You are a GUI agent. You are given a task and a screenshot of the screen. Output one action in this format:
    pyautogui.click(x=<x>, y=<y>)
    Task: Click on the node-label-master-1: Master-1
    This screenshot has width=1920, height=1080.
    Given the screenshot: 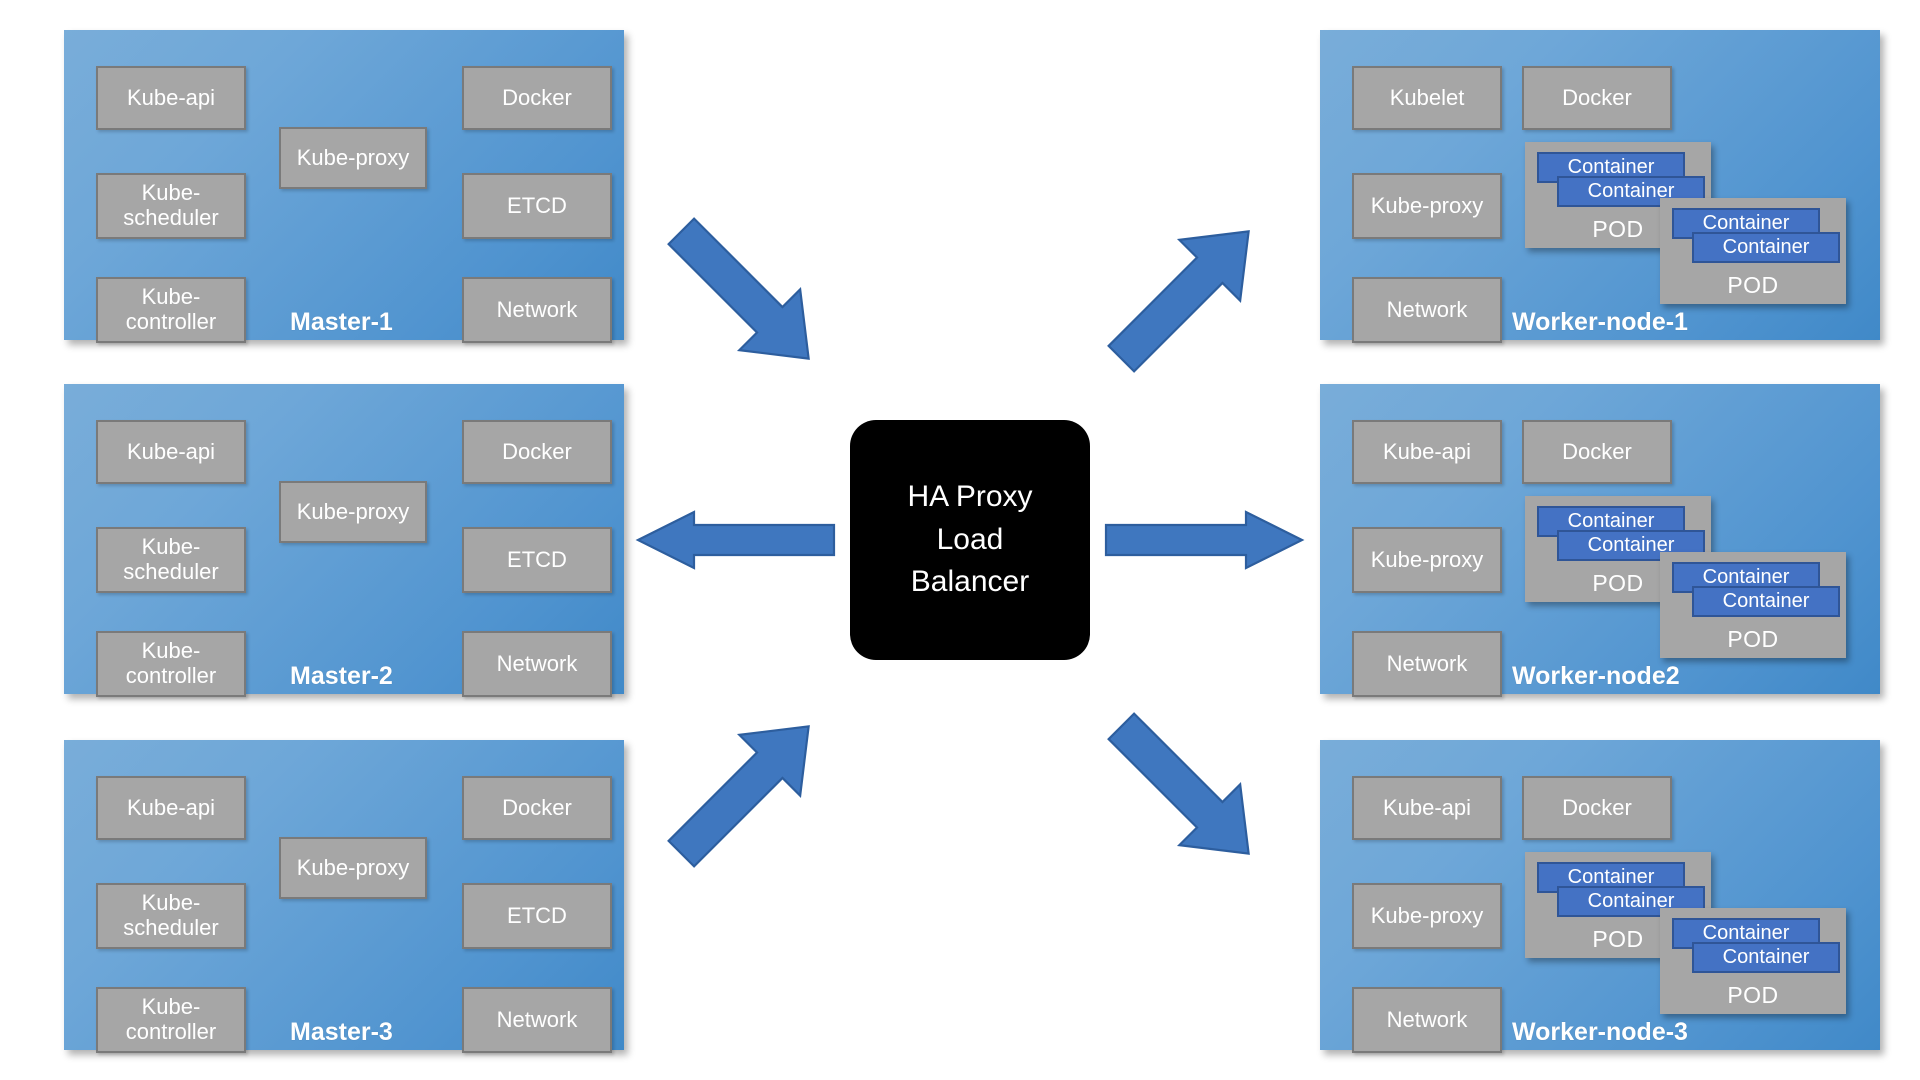 What is the action you would take?
    pyautogui.click(x=341, y=322)
    